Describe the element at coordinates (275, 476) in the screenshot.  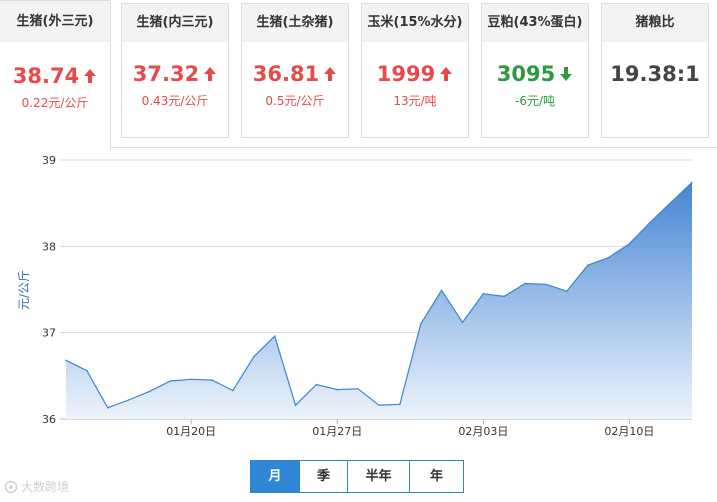
I see `range-tab-0: 月` at that location.